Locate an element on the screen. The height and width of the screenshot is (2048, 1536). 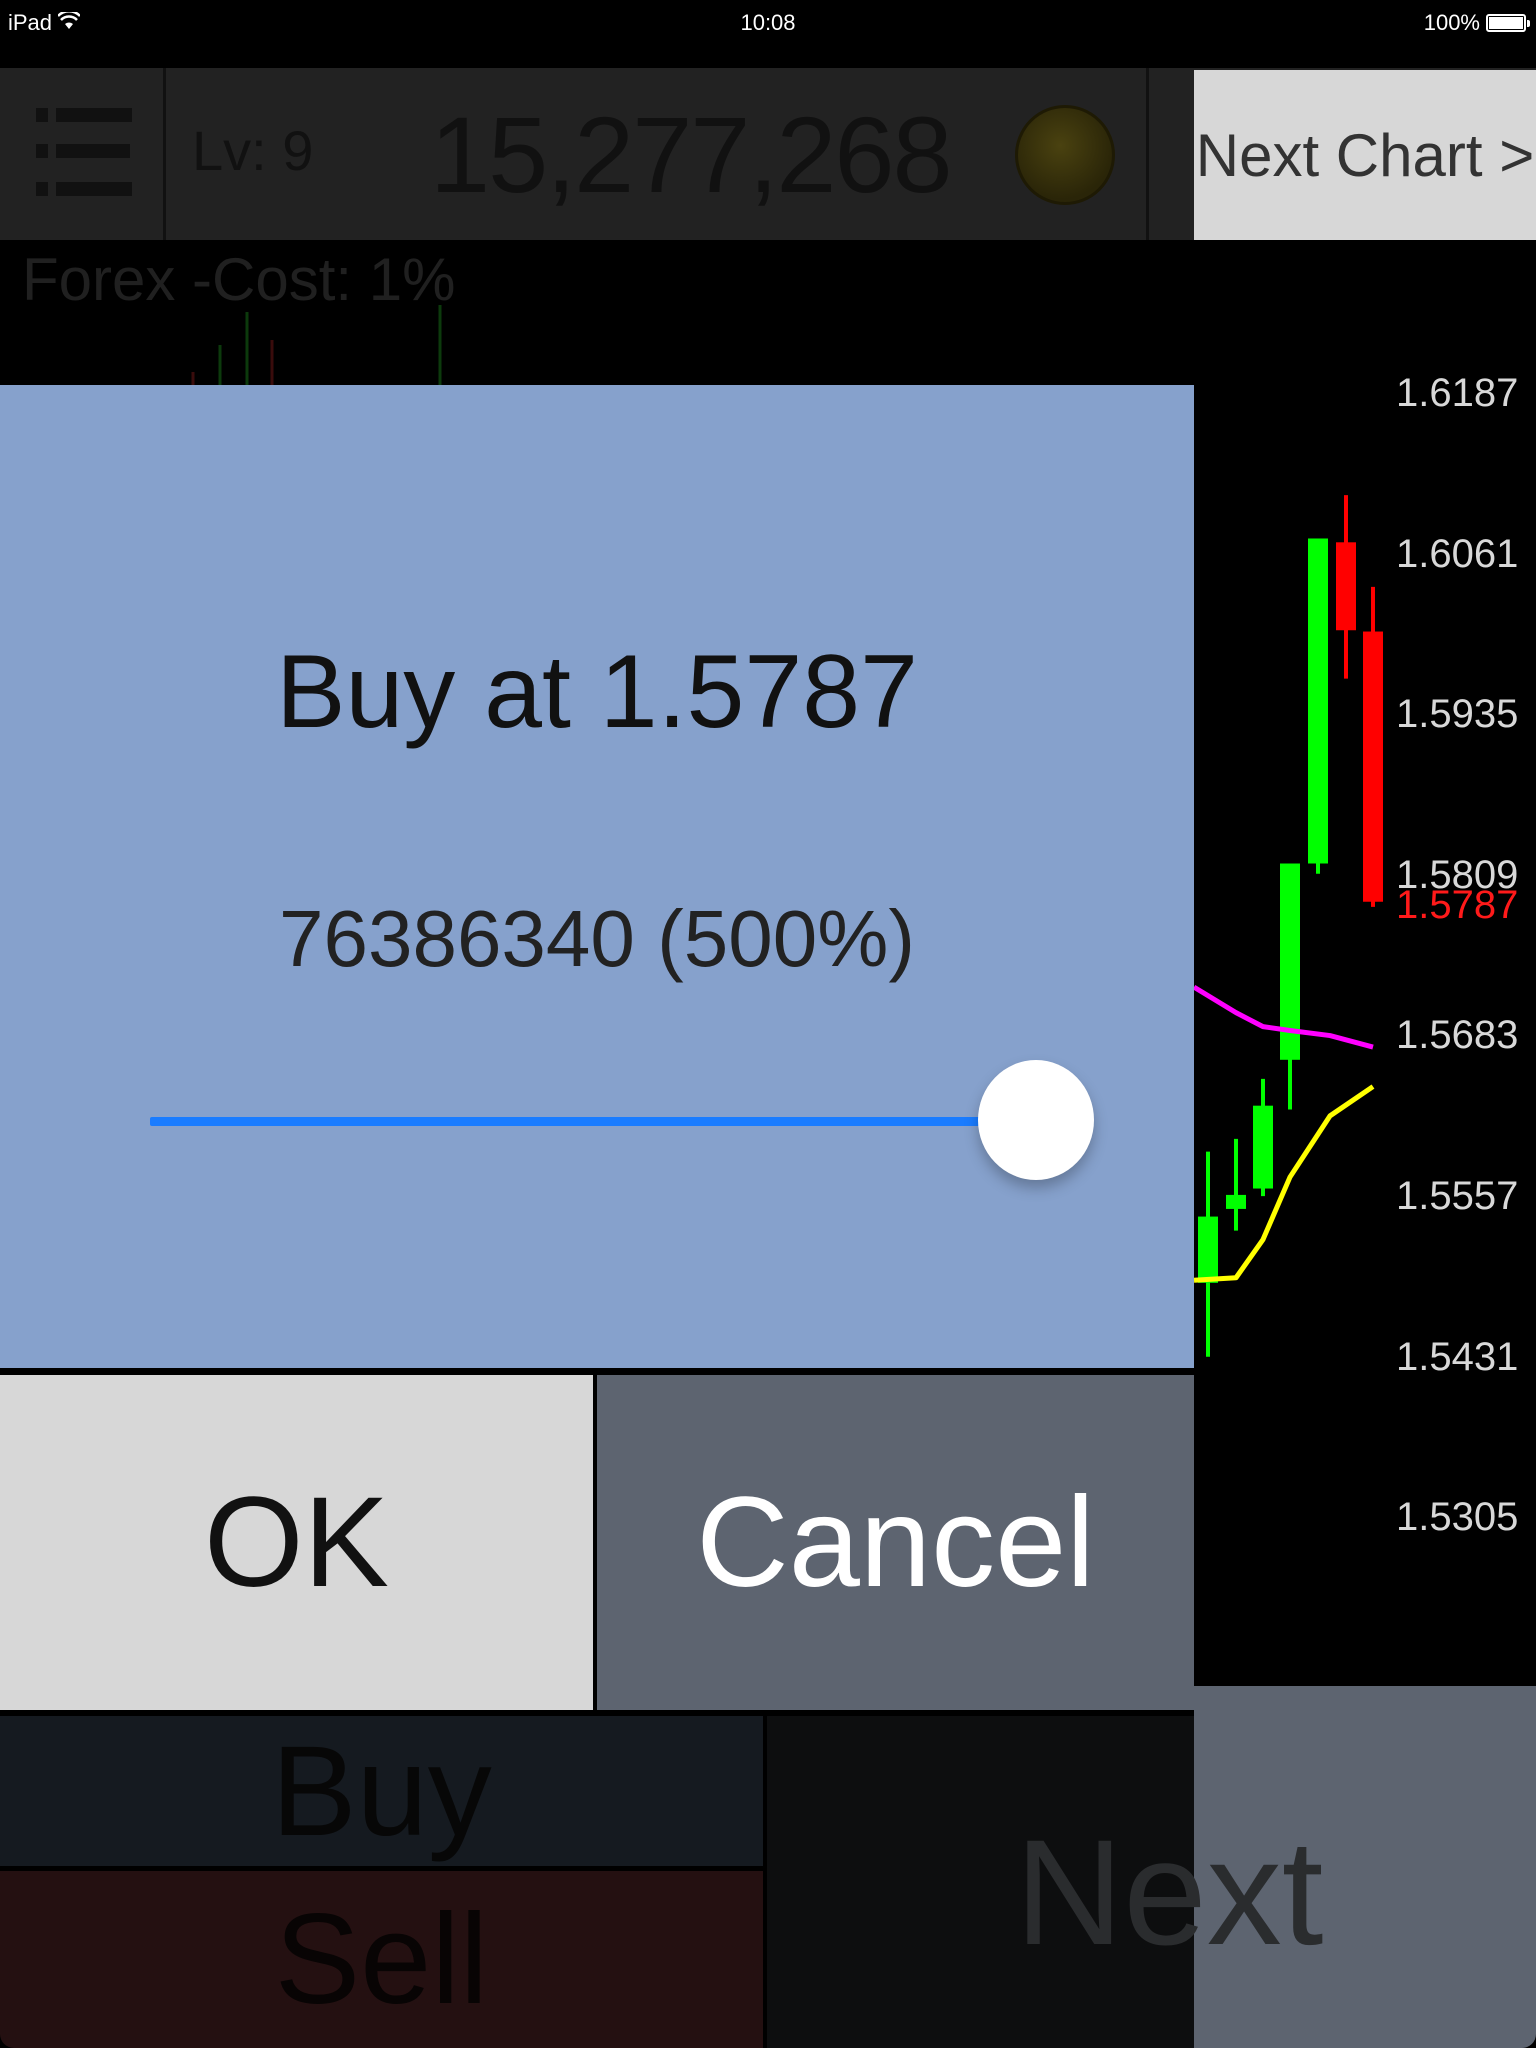
y-axis-tick-label: 1.6061 is located at coordinates (1457, 553).